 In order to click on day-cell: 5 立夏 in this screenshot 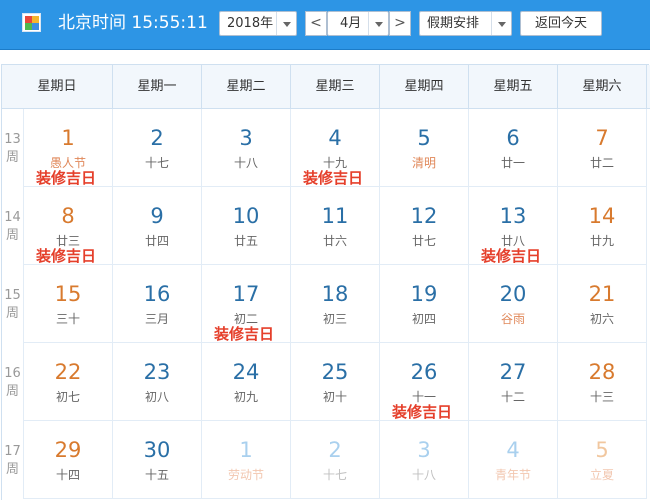, I will do `click(602, 460)`.